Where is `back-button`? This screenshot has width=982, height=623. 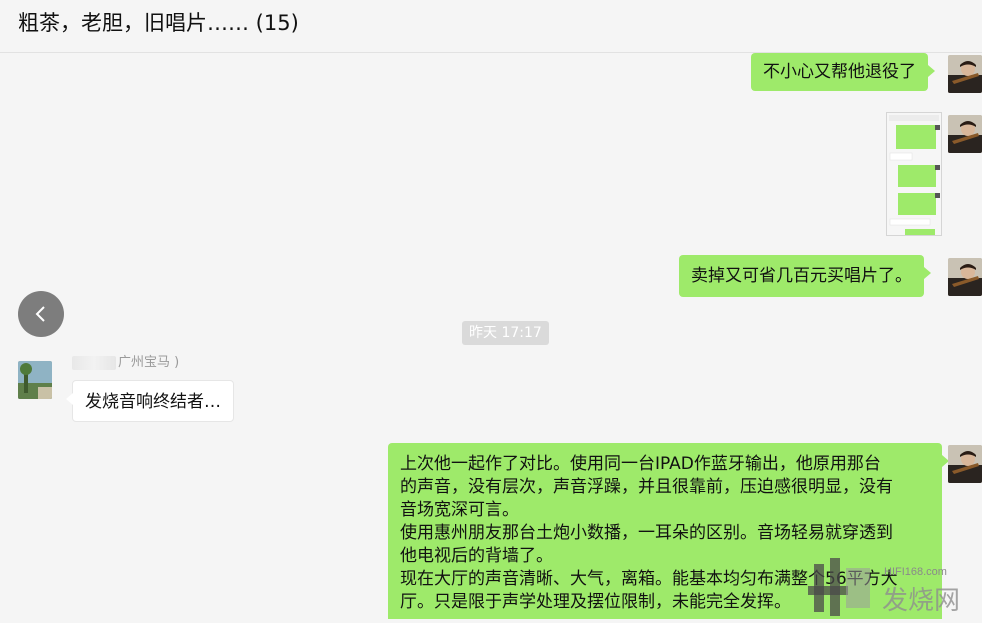 back-button is located at coordinates (41, 314).